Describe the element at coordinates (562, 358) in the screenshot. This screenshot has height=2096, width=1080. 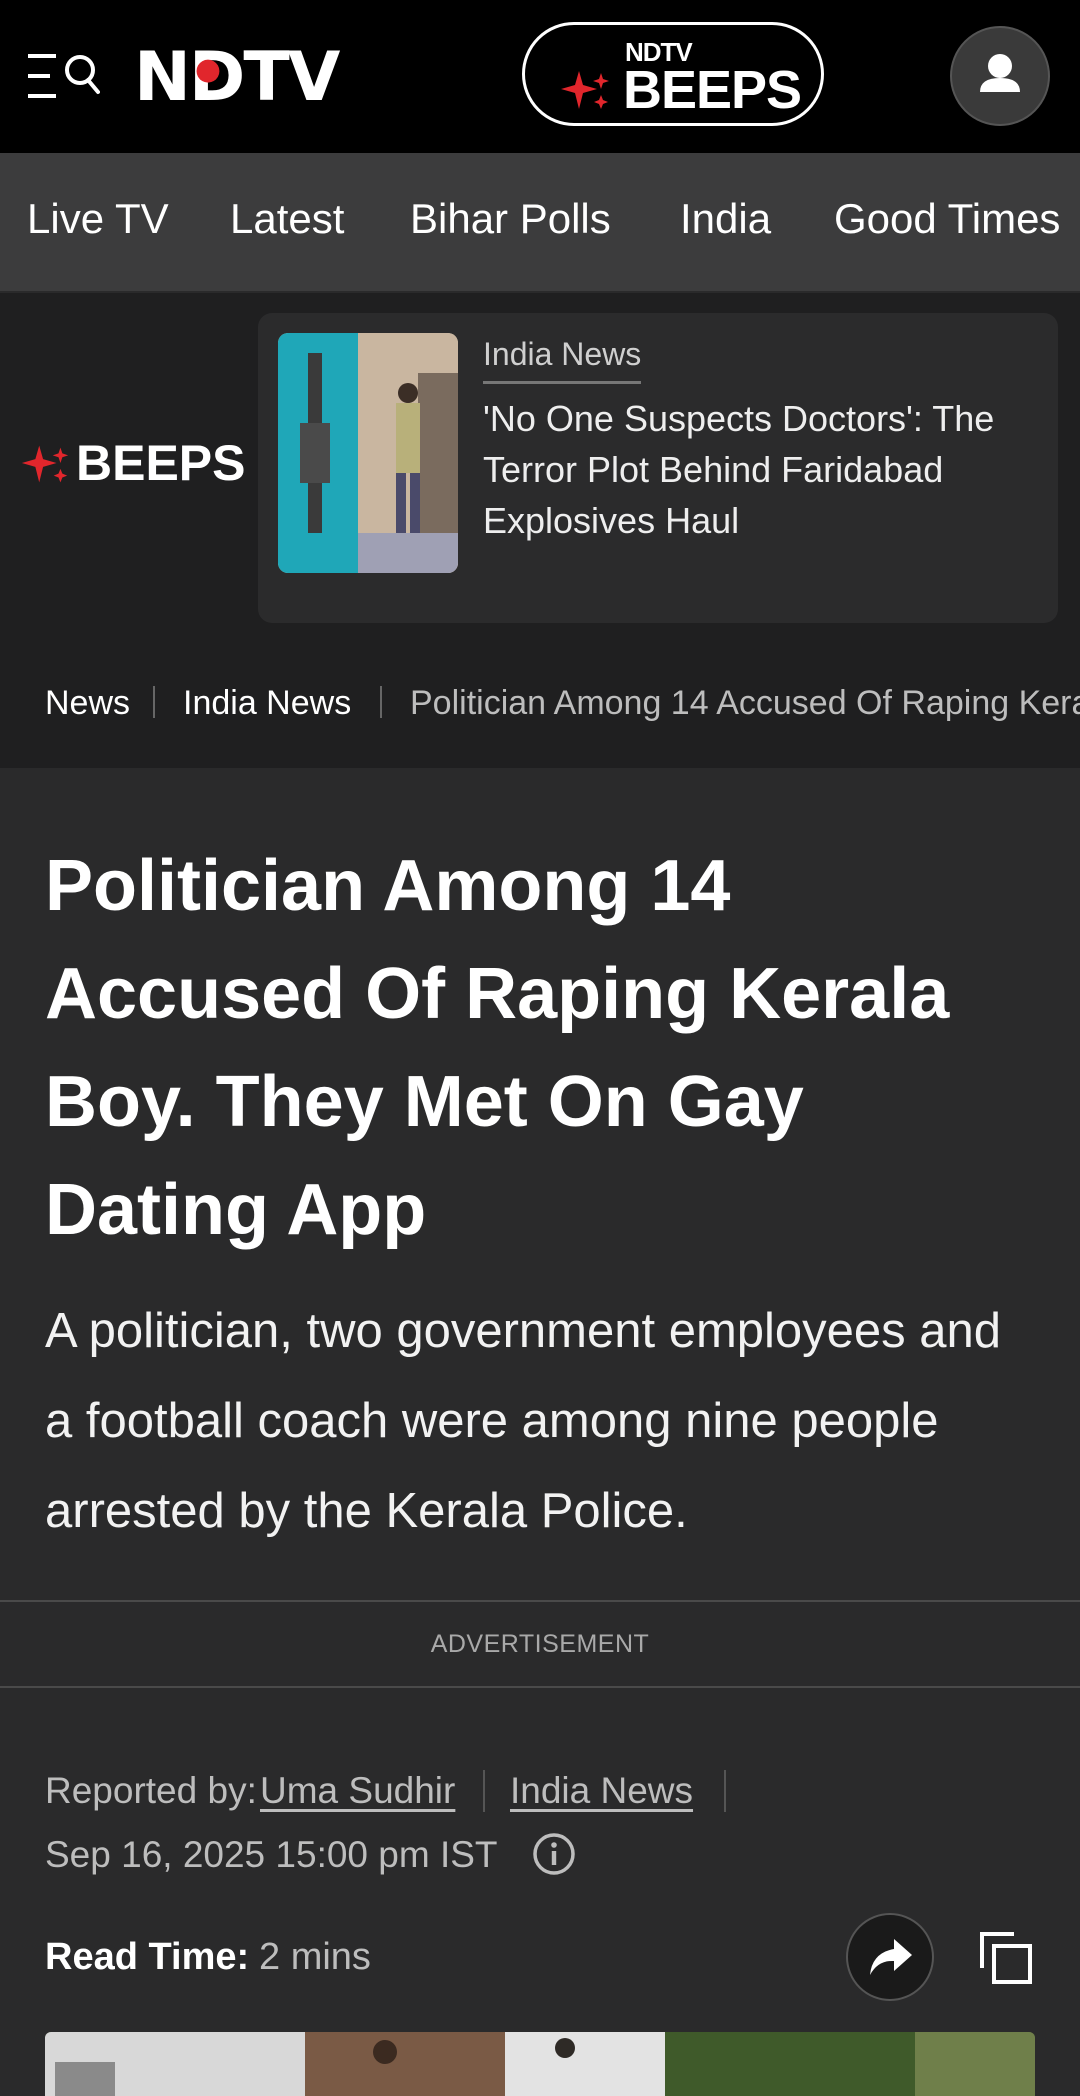
I see `beep-category: India News` at that location.